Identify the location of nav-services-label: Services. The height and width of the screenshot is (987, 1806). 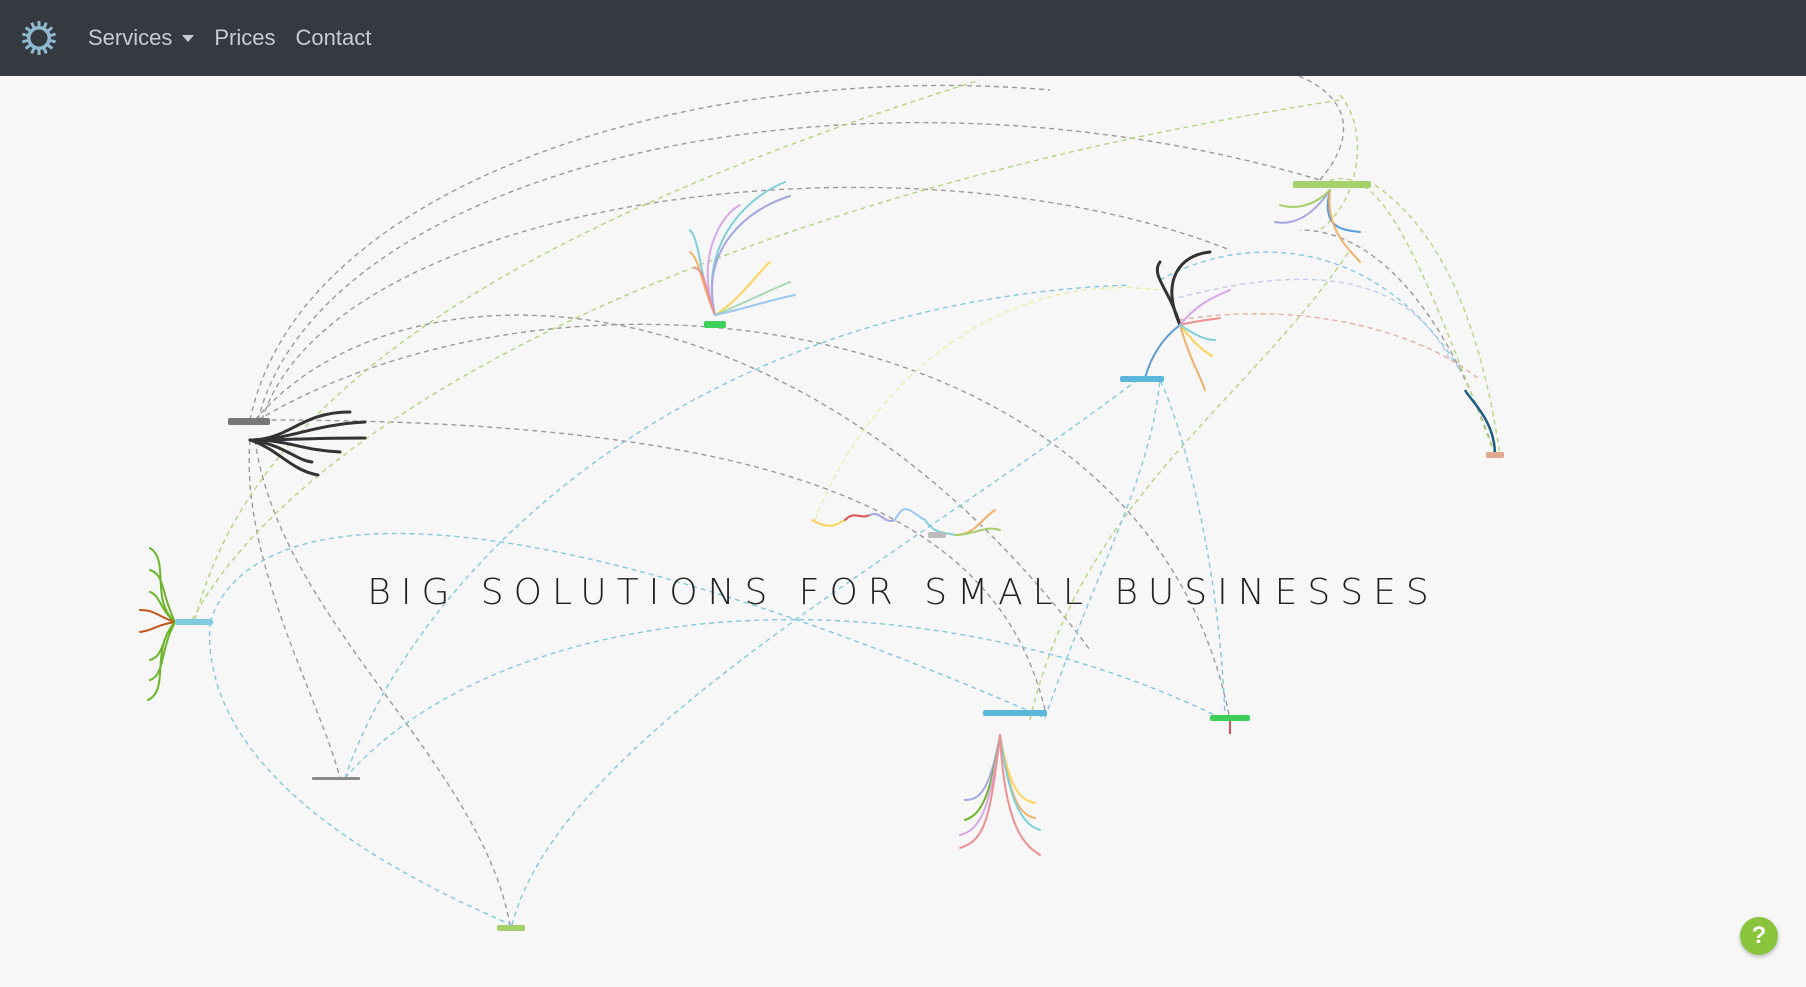
(130, 37).